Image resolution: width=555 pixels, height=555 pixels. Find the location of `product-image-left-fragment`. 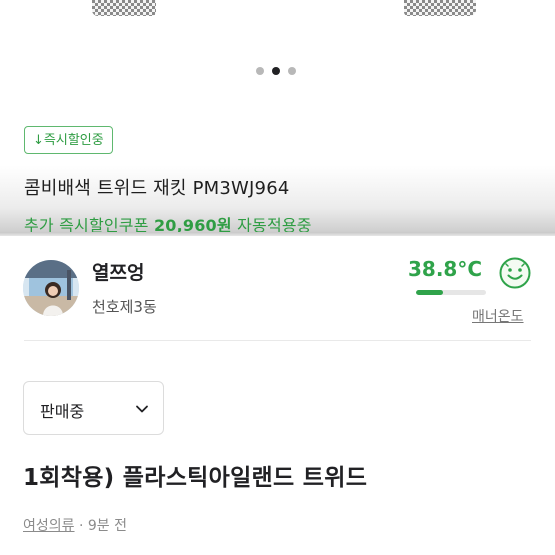

product-image-left-fragment is located at coordinates (124, 8).